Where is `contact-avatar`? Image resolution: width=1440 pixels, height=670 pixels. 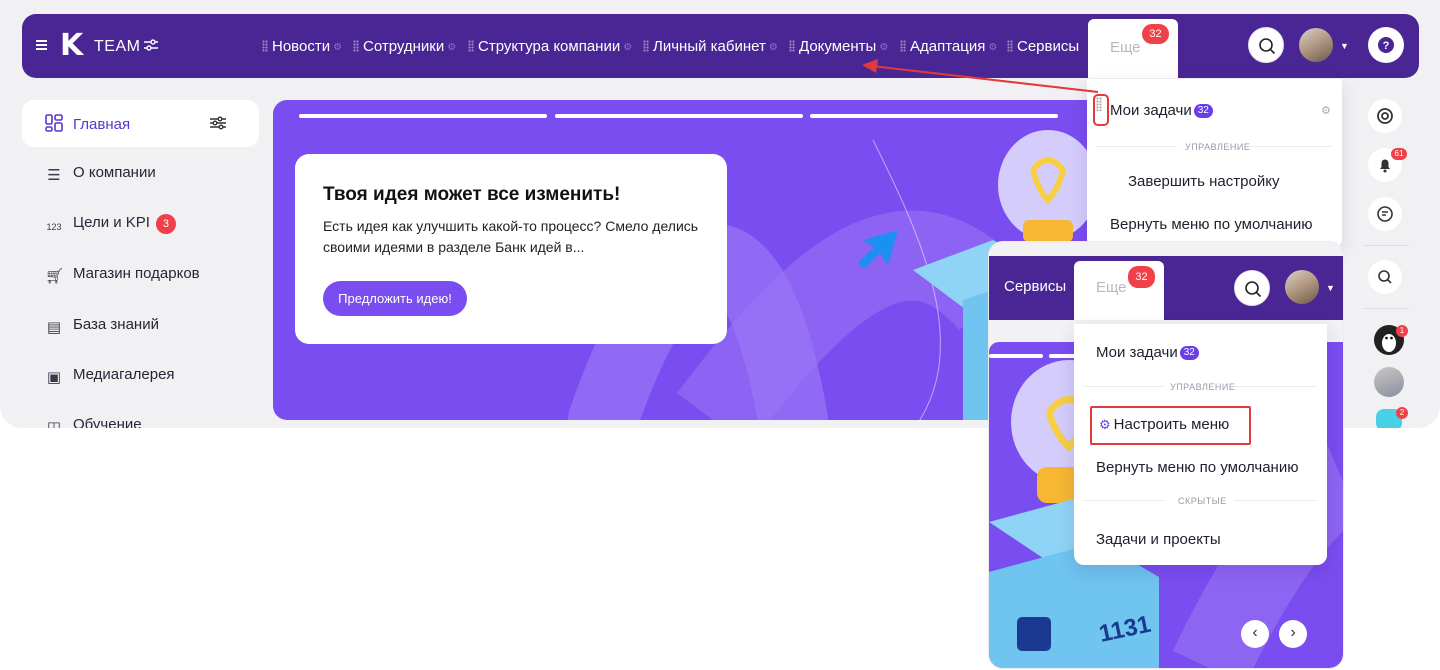
contact-avatar is located at coordinates (1389, 382).